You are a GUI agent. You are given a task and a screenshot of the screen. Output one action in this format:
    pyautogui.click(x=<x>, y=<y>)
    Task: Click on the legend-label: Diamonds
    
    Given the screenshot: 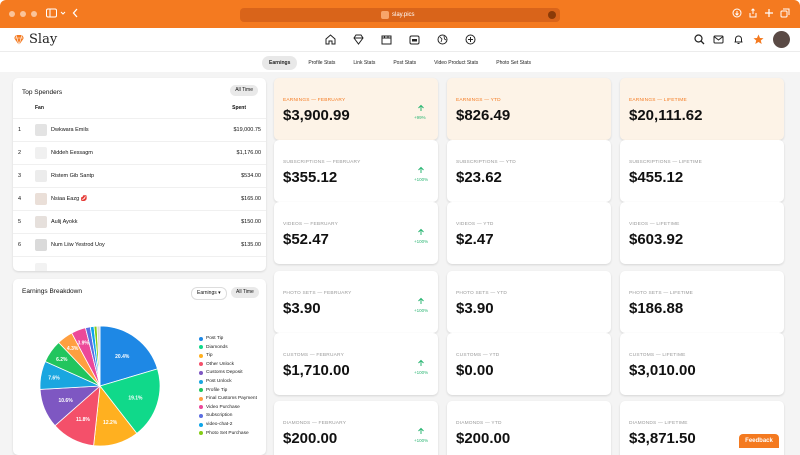 What is the action you would take?
    pyautogui.click(x=217, y=347)
    